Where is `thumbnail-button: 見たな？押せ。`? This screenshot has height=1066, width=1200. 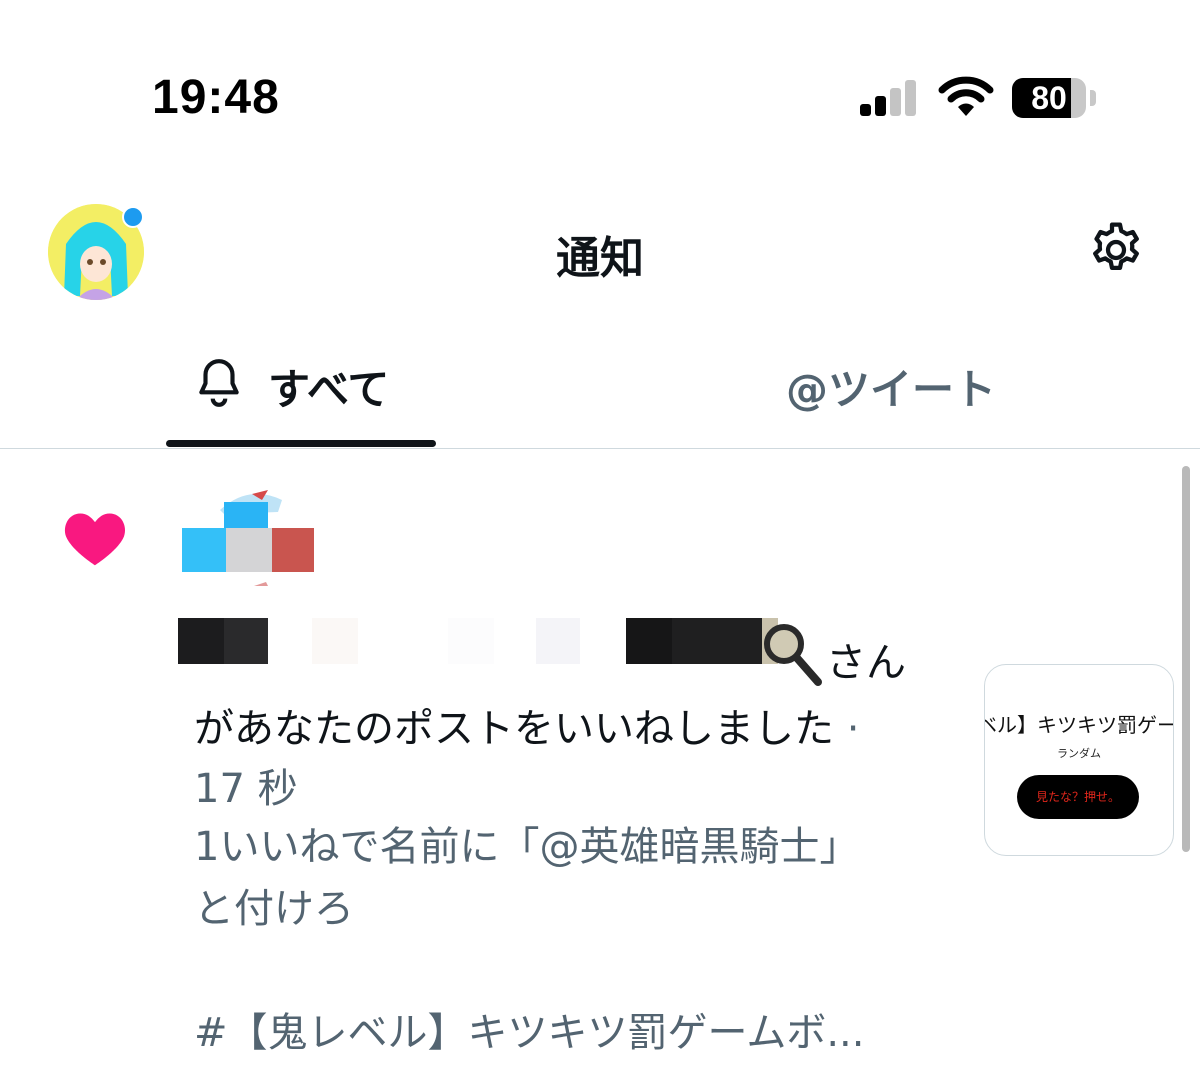
thumbnail-button: 見たな？押せ。 is located at coordinates (1078, 797).